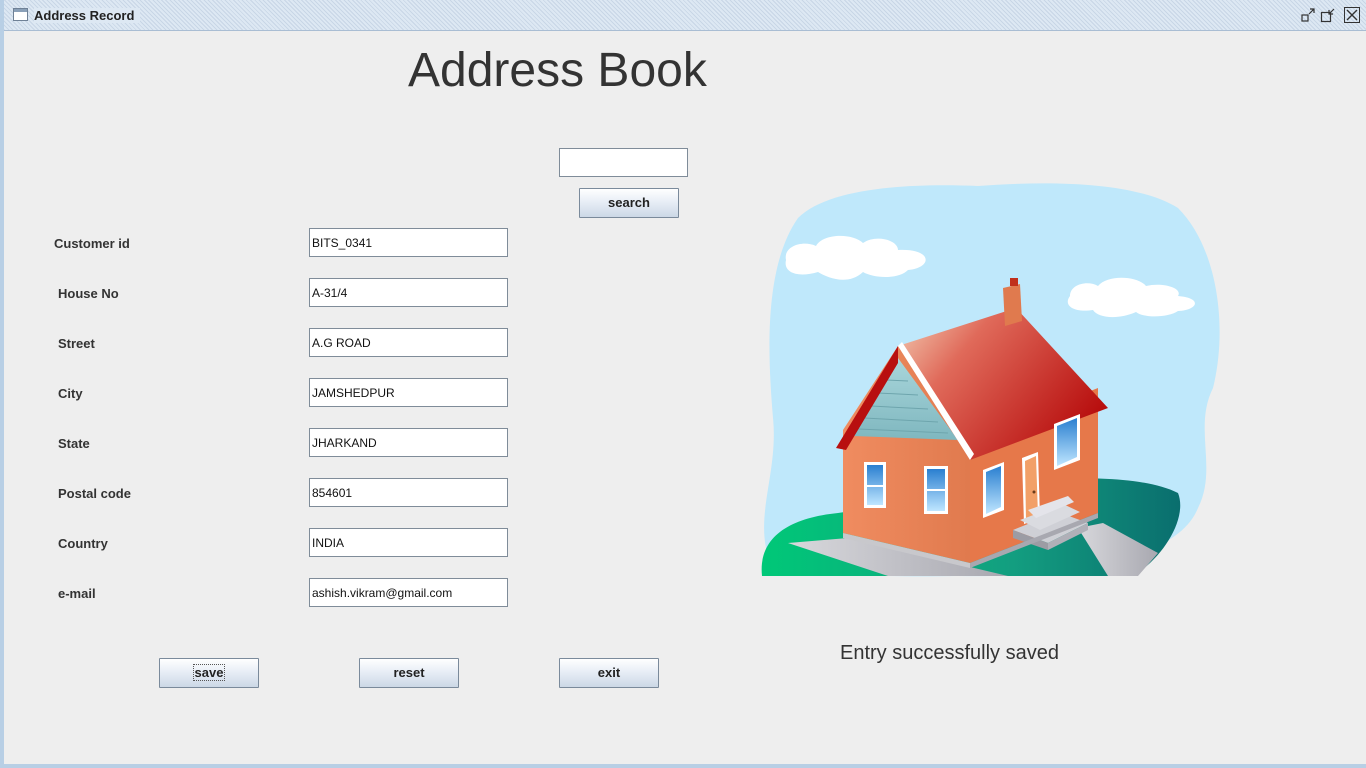 The image size is (1366, 768). I want to click on country-field, so click(408, 542).